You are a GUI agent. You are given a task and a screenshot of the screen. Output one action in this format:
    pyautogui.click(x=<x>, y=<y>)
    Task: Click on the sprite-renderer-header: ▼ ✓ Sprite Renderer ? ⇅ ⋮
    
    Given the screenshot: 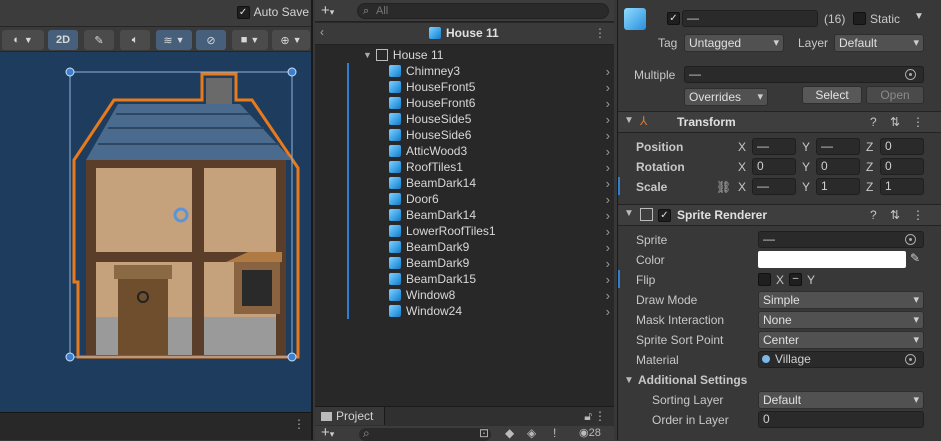 What is the action you would take?
    pyautogui.click(x=779, y=215)
    